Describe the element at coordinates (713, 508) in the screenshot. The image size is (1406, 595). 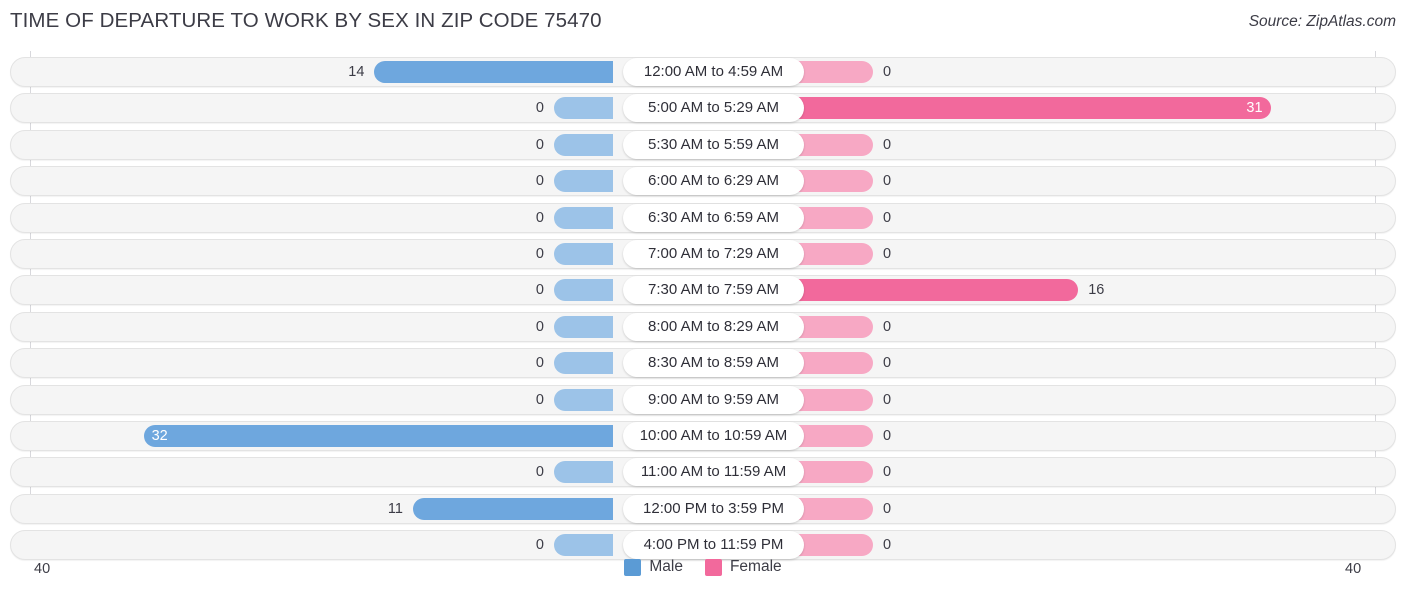
I see `category-label: 12:00 PM to 3:59 PM` at that location.